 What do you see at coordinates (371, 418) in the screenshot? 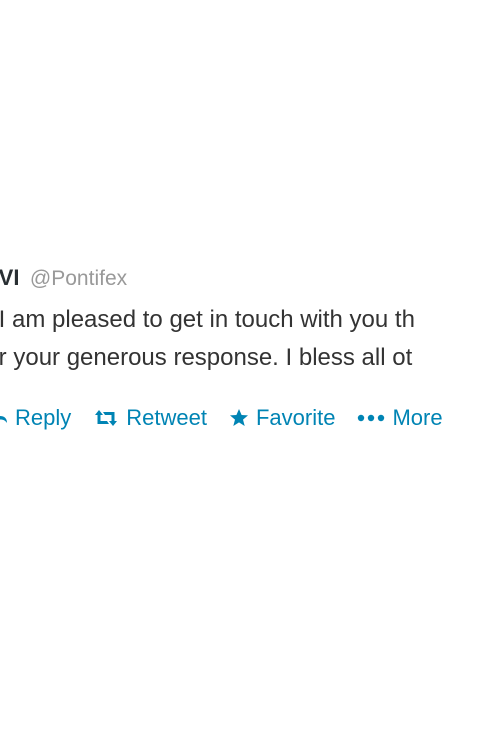
I see `more-dots-icon` at bounding box center [371, 418].